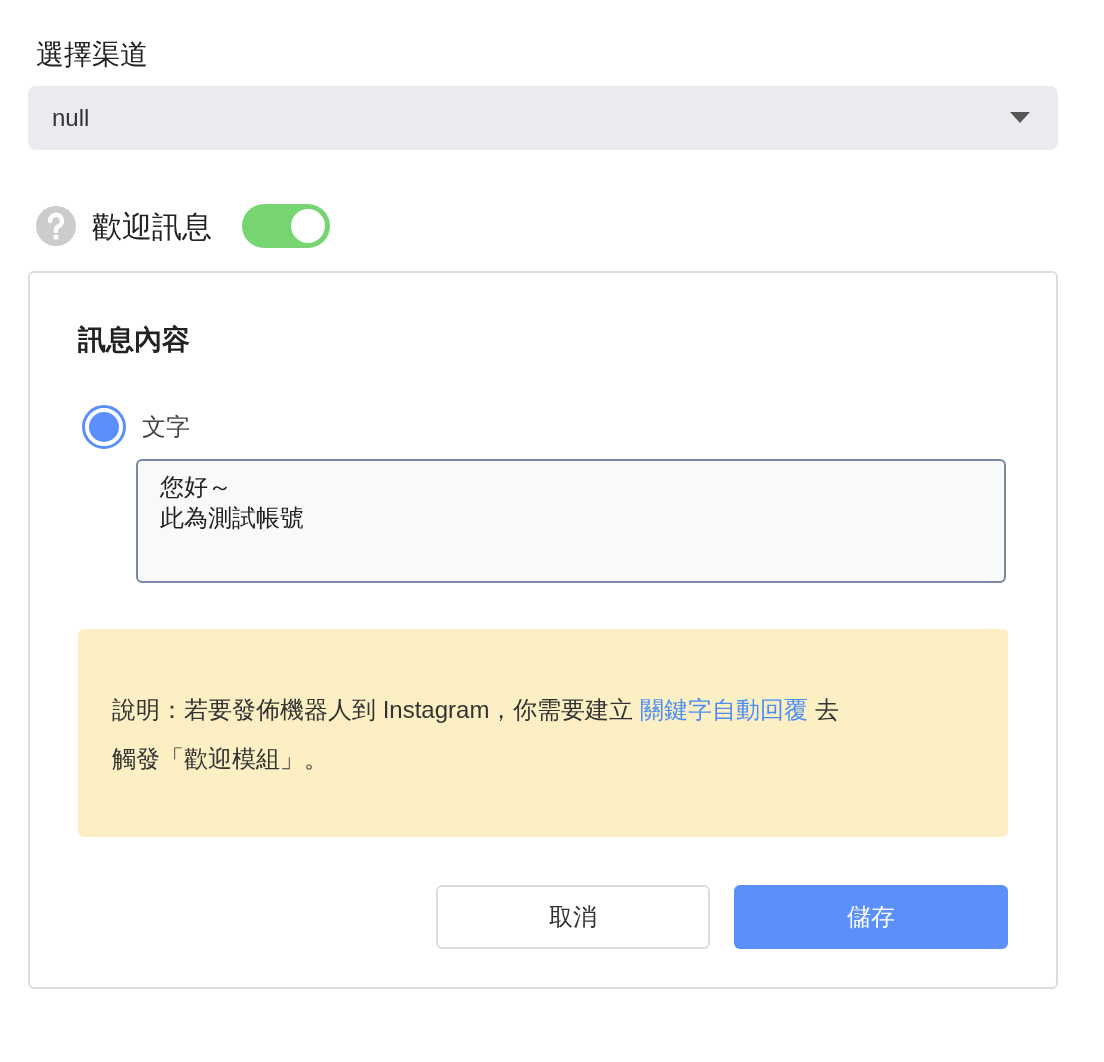 The height and width of the screenshot is (1062, 1104). I want to click on toggle-switch, so click(286, 226).